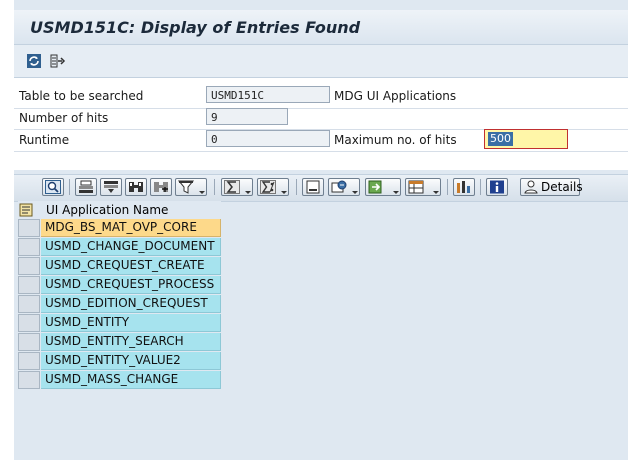  What do you see at coordinates (131, 304) in the screenshot?
I see `table-cell: USMD_EDITION_CREQUEST` at bounding box center [131, 304].